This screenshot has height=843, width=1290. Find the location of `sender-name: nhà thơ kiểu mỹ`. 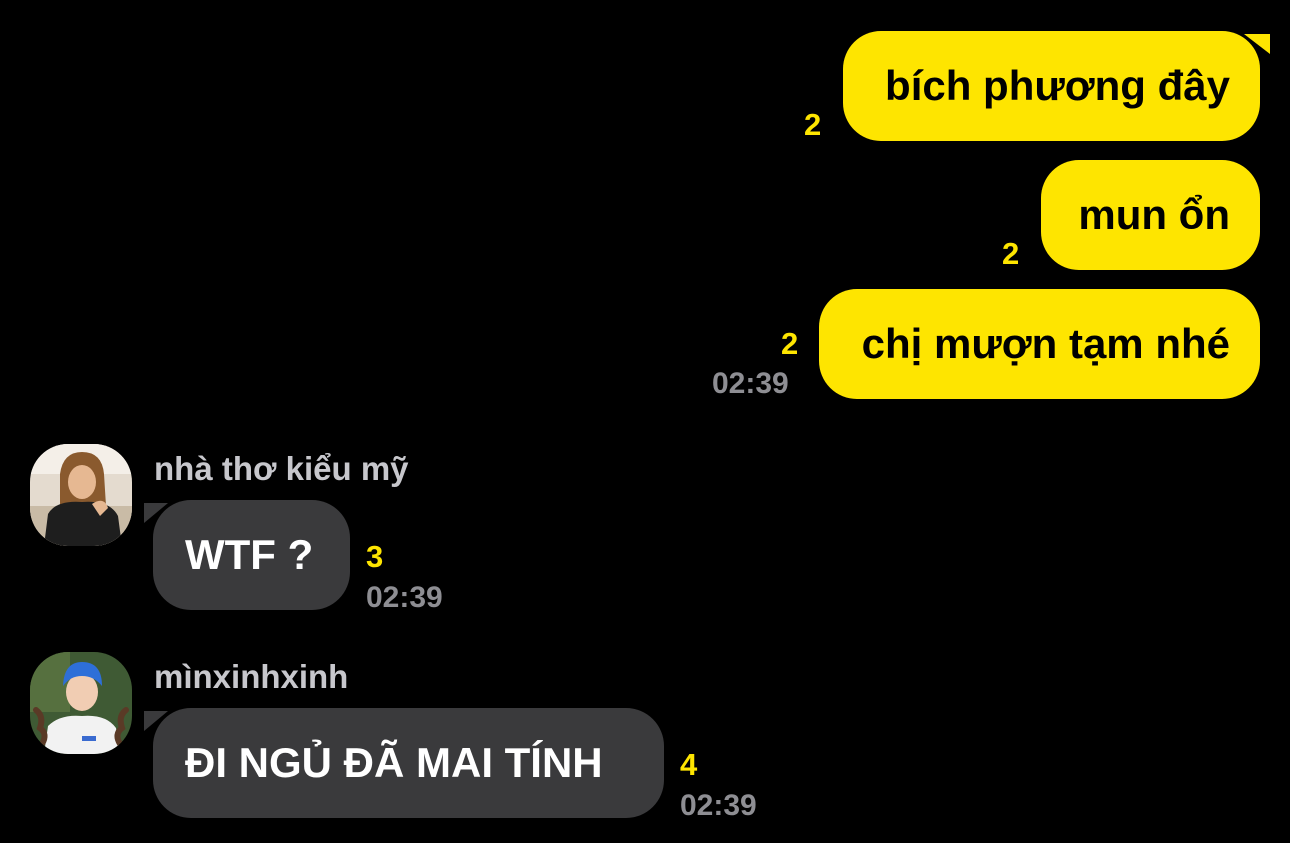

sender-name: nhà thơ kiểu mỹ is located at coordinates (281, 468).